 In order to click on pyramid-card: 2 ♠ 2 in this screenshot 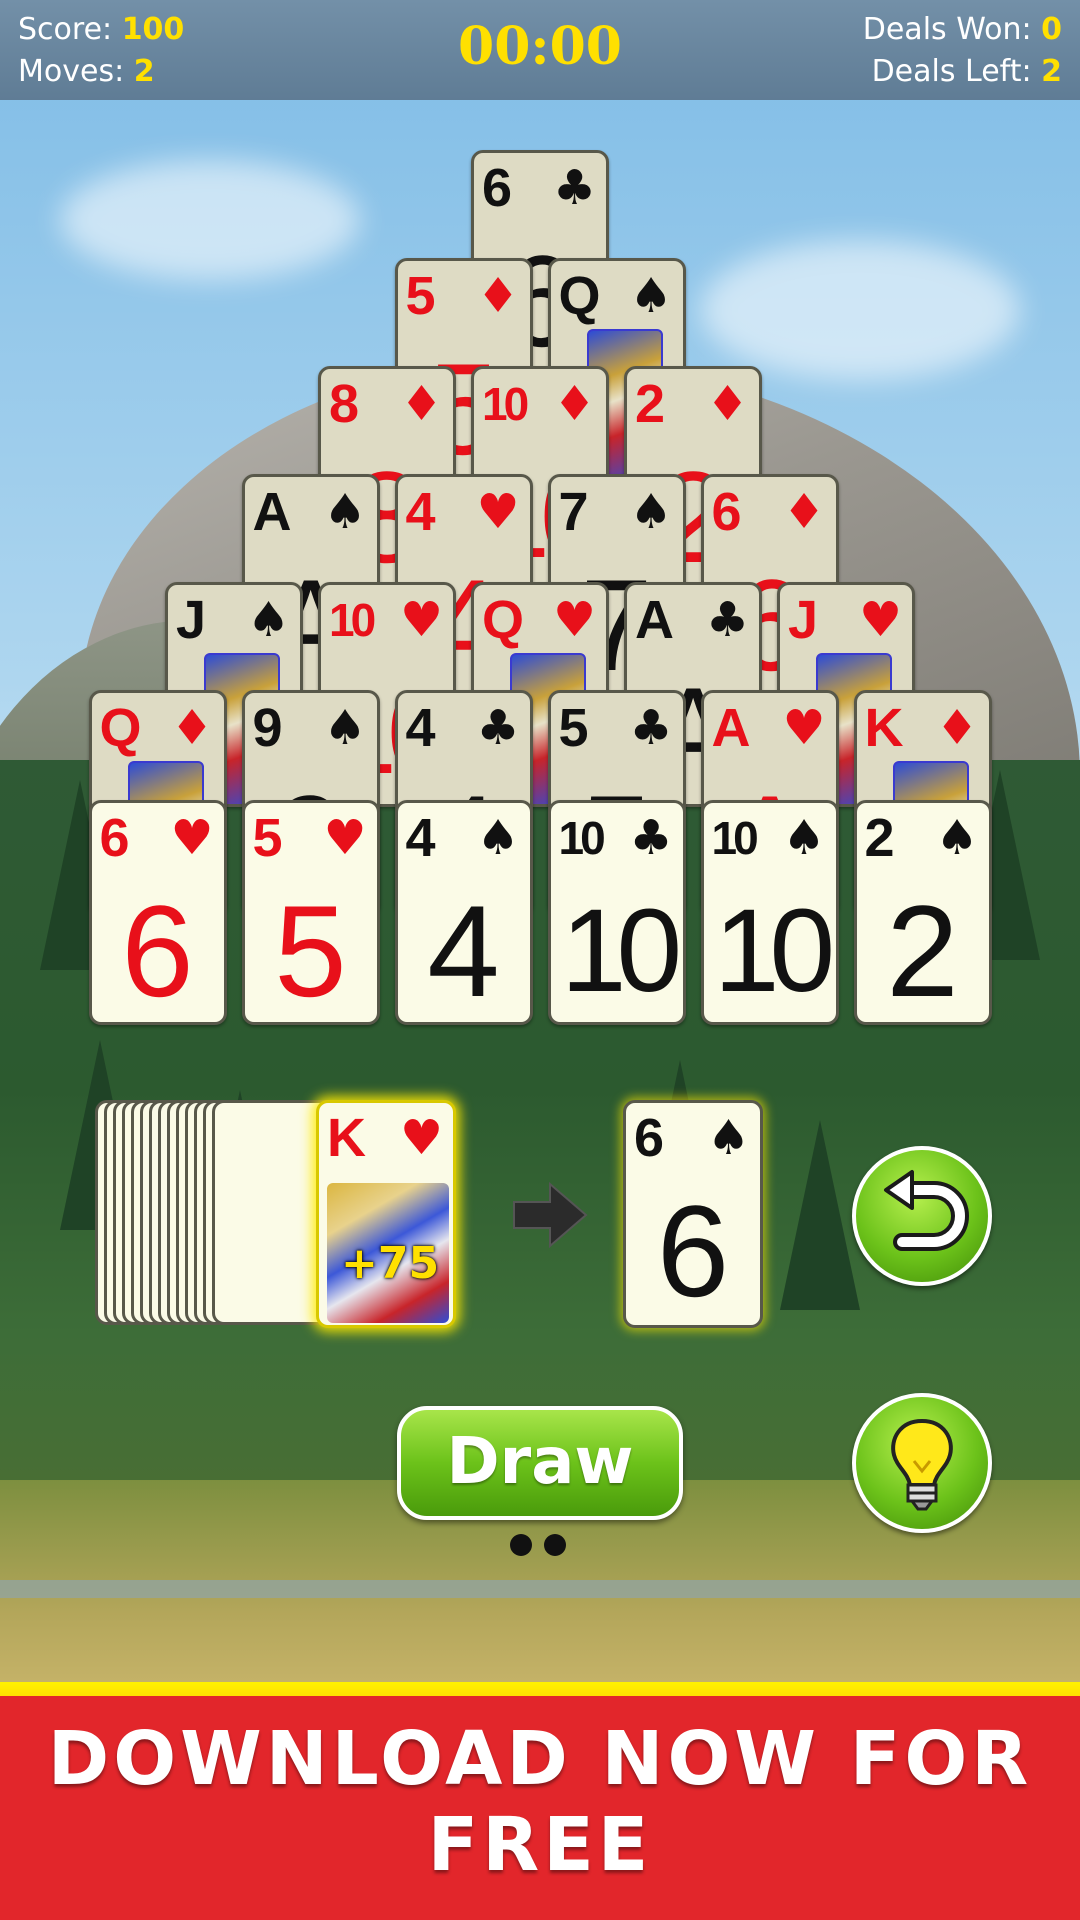, I will do `click(922, 912)`.